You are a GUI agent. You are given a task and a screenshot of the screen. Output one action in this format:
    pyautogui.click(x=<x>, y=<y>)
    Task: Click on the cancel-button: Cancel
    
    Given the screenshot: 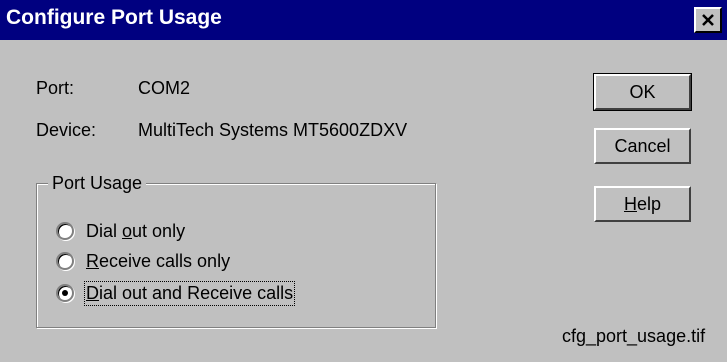 What is the action you would take?
    pyautogui.click(x=642, y=146)
    